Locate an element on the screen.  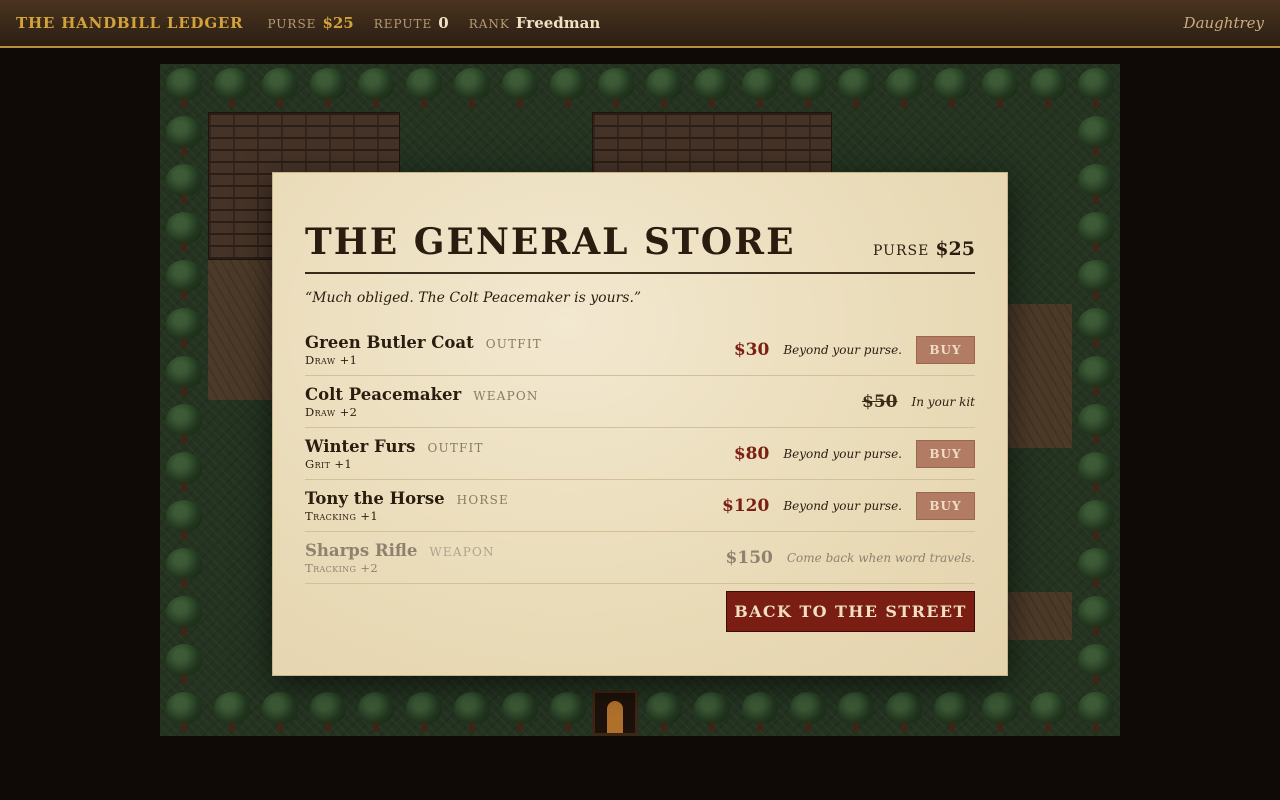
repute-value: 0 is located at coordinates (443, 23).